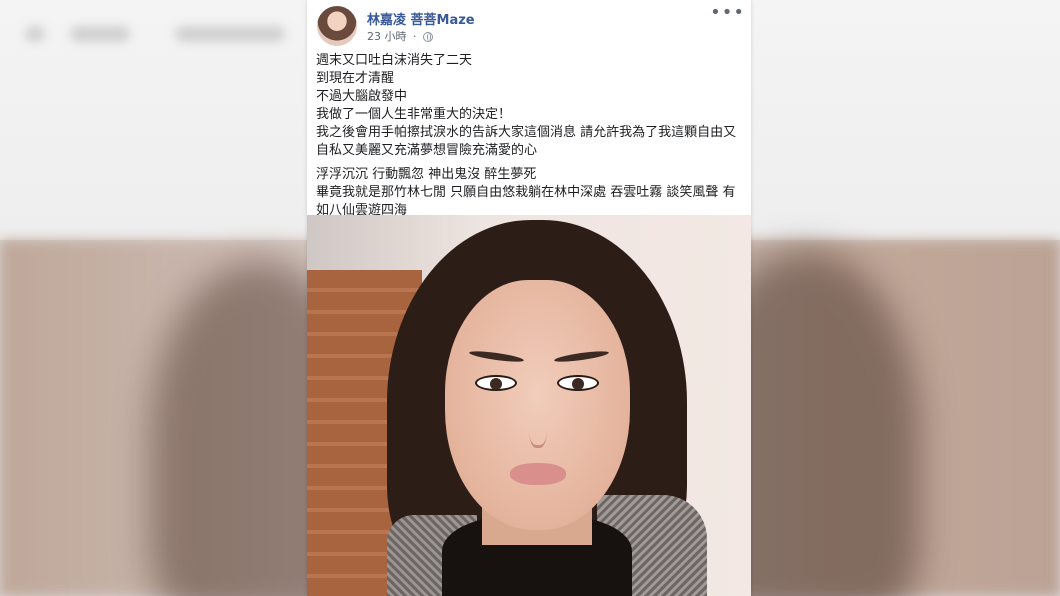 The width and height of the screenshot is (1060, 596). What do you see at coordinates (387, 36) in the screenshot?
I see `post-timestamp: 23 小時` at bounding box center [387, 36].